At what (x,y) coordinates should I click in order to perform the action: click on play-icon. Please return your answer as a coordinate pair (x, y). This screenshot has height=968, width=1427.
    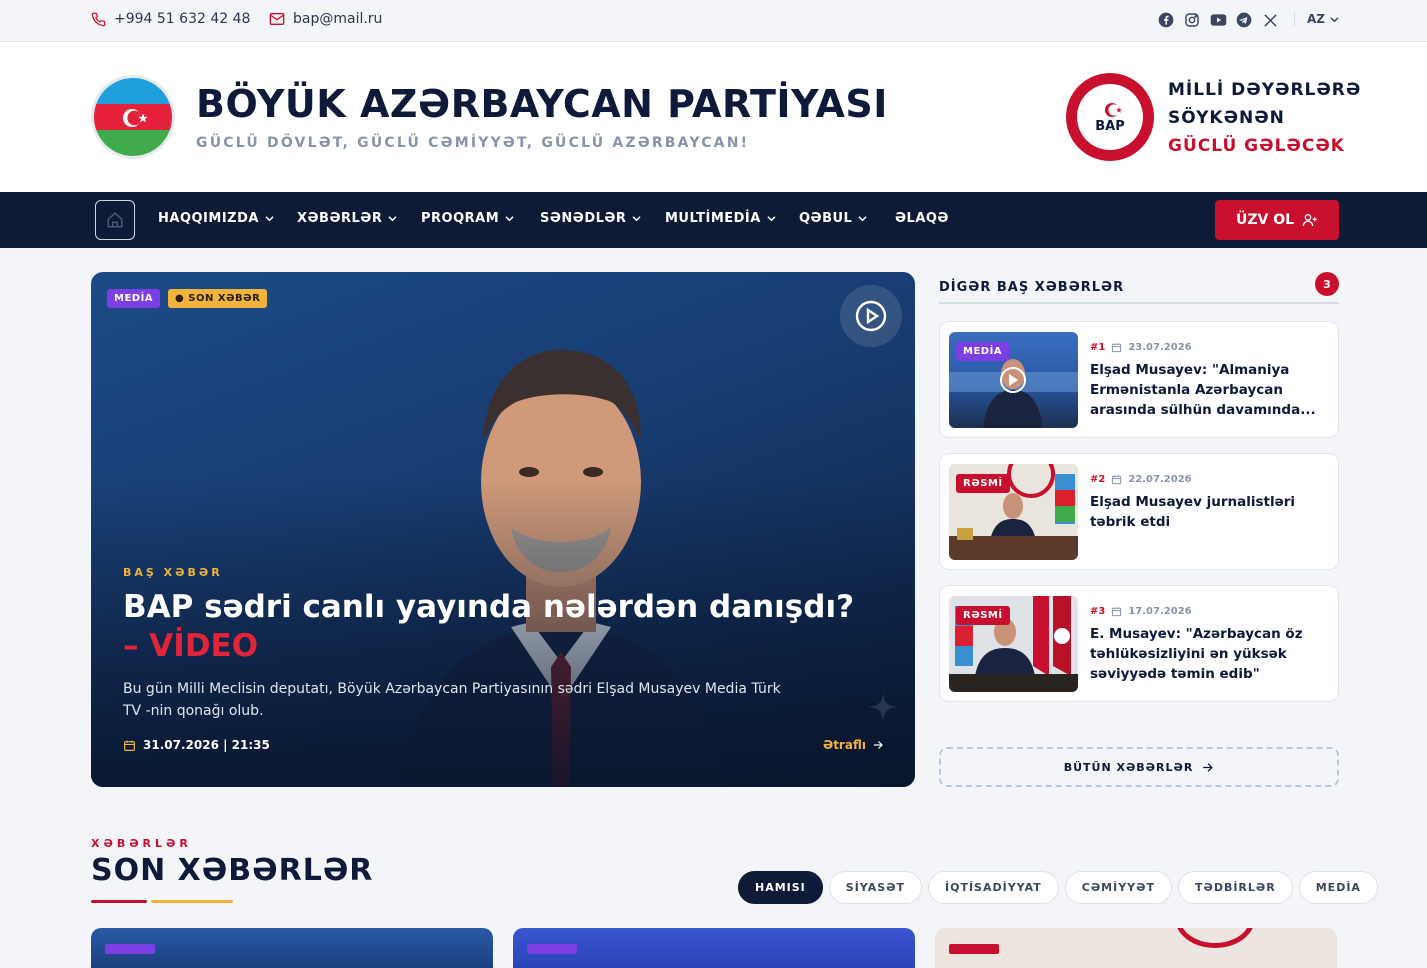
    Looking at the image, I should click on (871, 316).